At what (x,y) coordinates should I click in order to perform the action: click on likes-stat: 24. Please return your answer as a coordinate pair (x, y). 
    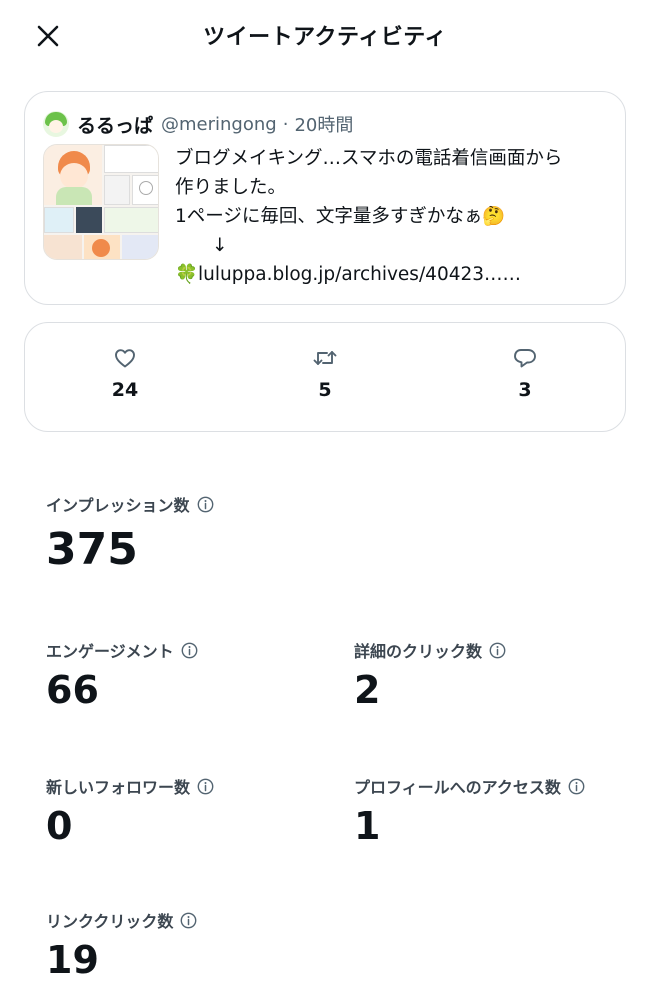
    Looking at the image, I should click on (125, 373).